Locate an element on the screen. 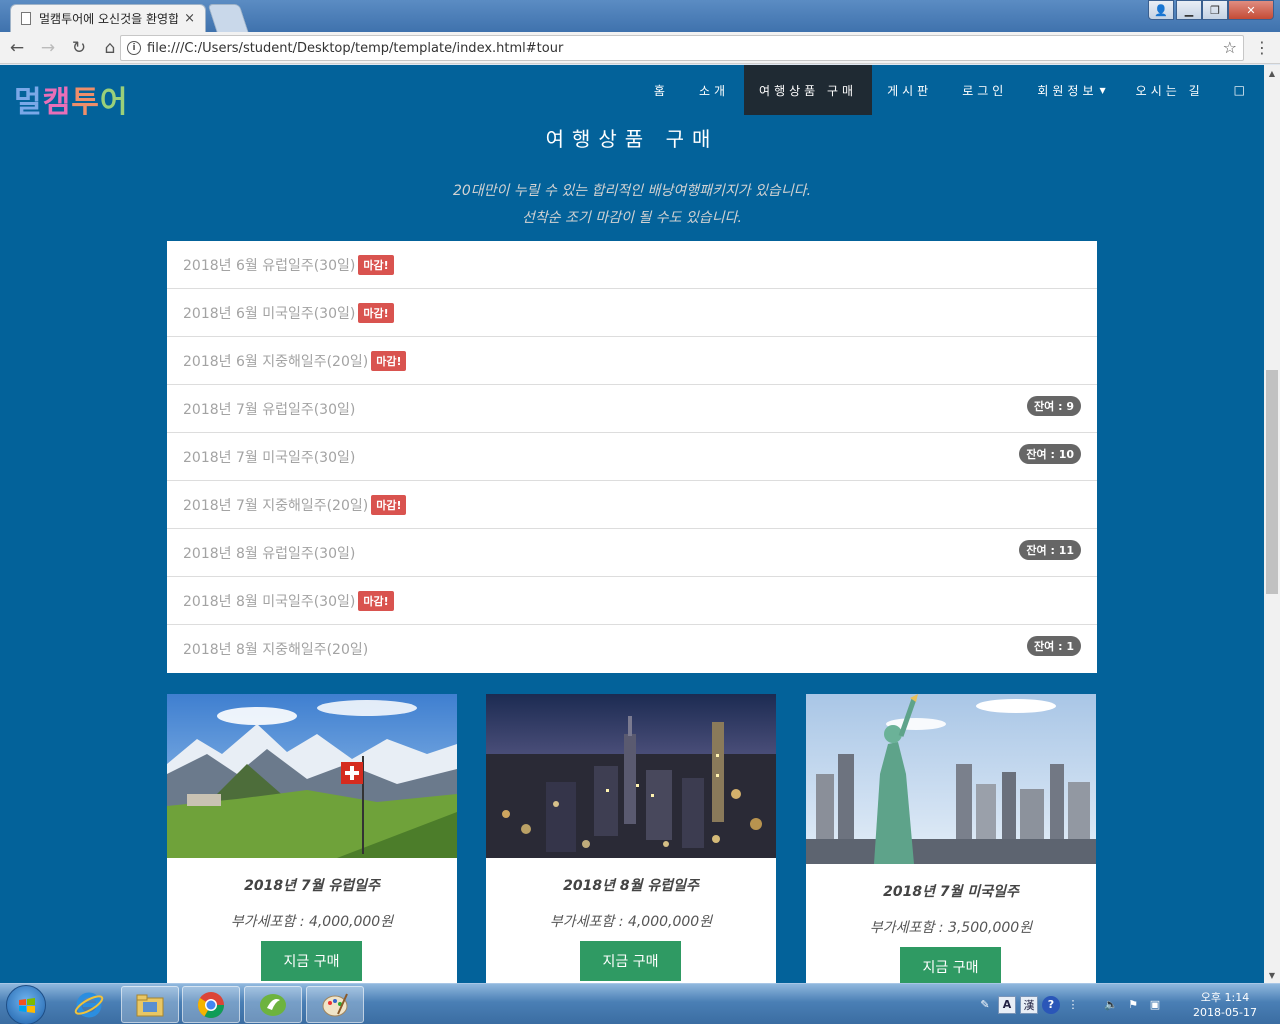 This screenshot has height=1024, width=1280. tour-list-item: 2018년 8월 유럽일주(30일) 잔여 : 11 is located at coordinates (632, 553).